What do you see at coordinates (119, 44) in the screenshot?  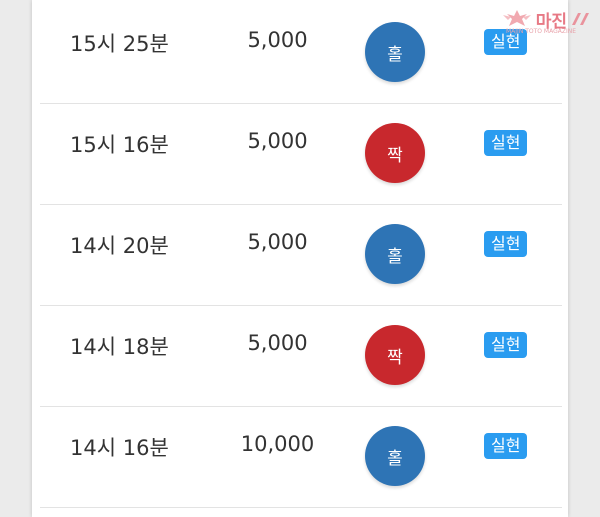 I see `bet-time: 15시 25분` at bounding box center [119, 44].